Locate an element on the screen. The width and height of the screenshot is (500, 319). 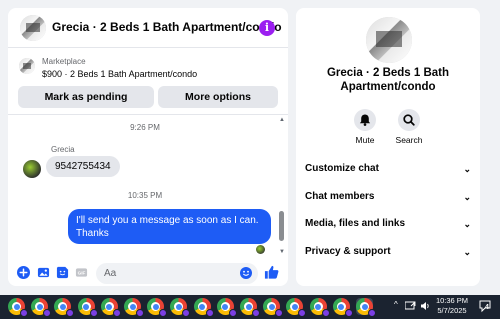
seen-avatar is located at coordinates (260, 249).